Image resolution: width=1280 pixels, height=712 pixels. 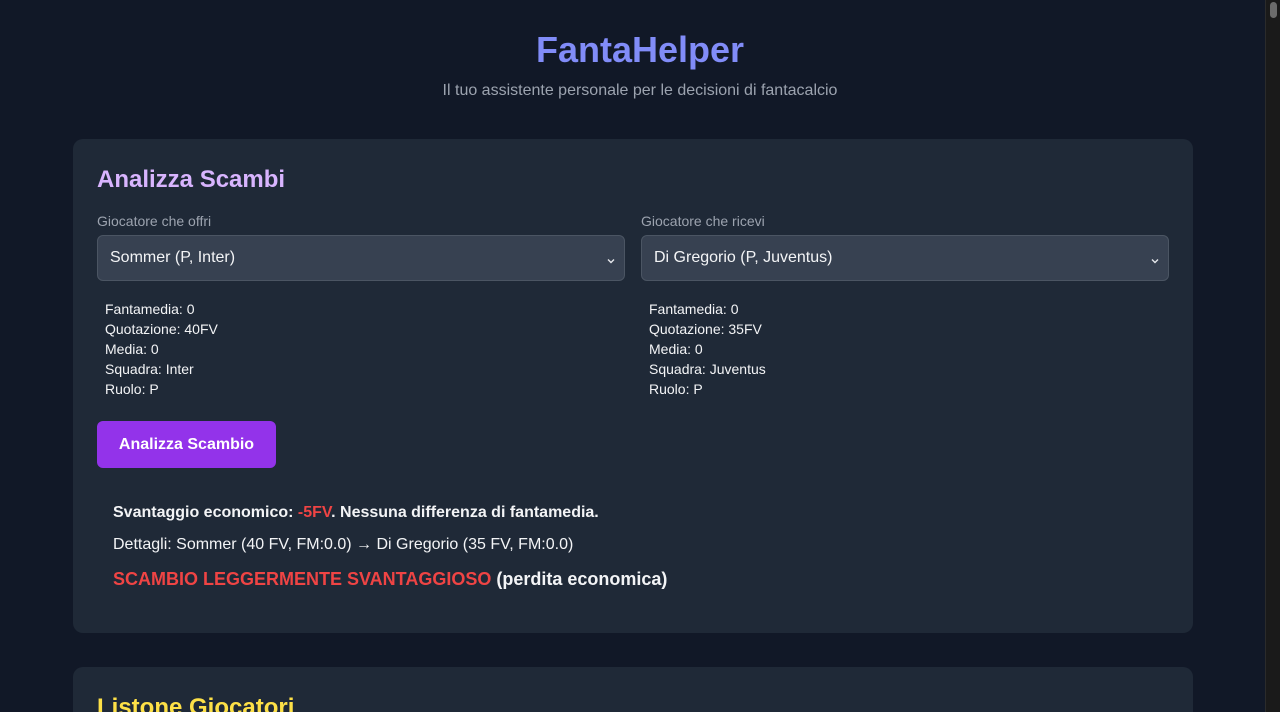 I want to click on receive-stat-fantamedia: Fantamedia: 0, so click(x=694, y=309).